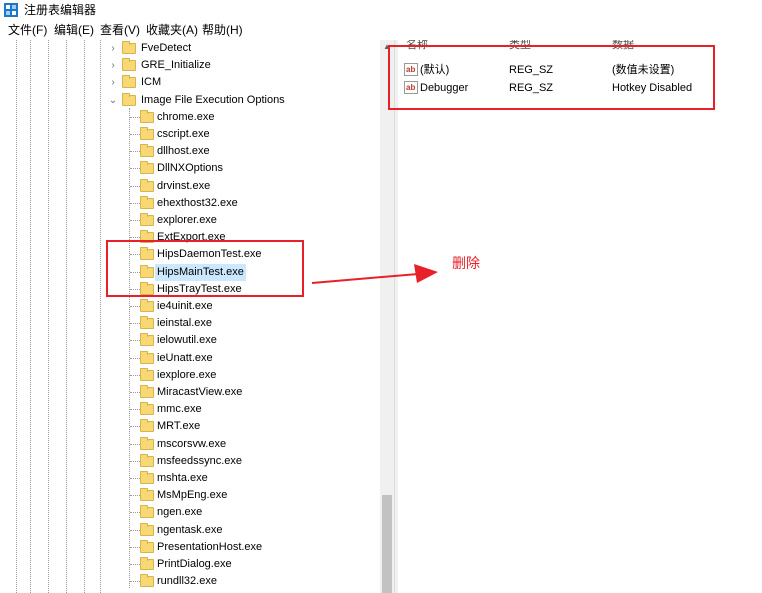 Image resolution: width=762 pixels, height=593 pixels. Describe the element at coordinates (172, 30) in the screenshot. I see `menu-favorites: 收藏夹(A)` at that location.